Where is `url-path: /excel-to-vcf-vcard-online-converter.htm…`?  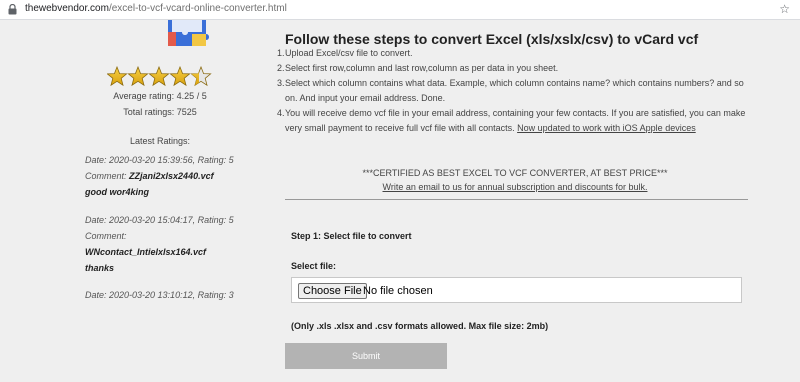
url-path: /excel-to-vcf-vcard-online-converter.htm… is located at coordinates (197, 8).